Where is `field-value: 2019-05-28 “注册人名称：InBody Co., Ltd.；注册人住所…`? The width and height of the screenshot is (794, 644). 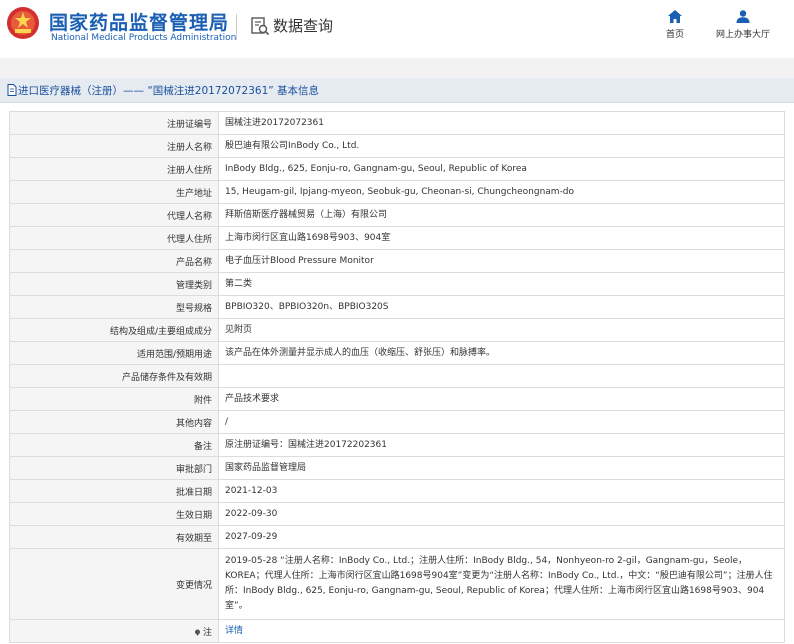
field-value: 2019-05-28 “注册人名称：InBody Co., Ltd.；注册人住所… is located at coordinates (501, 584).